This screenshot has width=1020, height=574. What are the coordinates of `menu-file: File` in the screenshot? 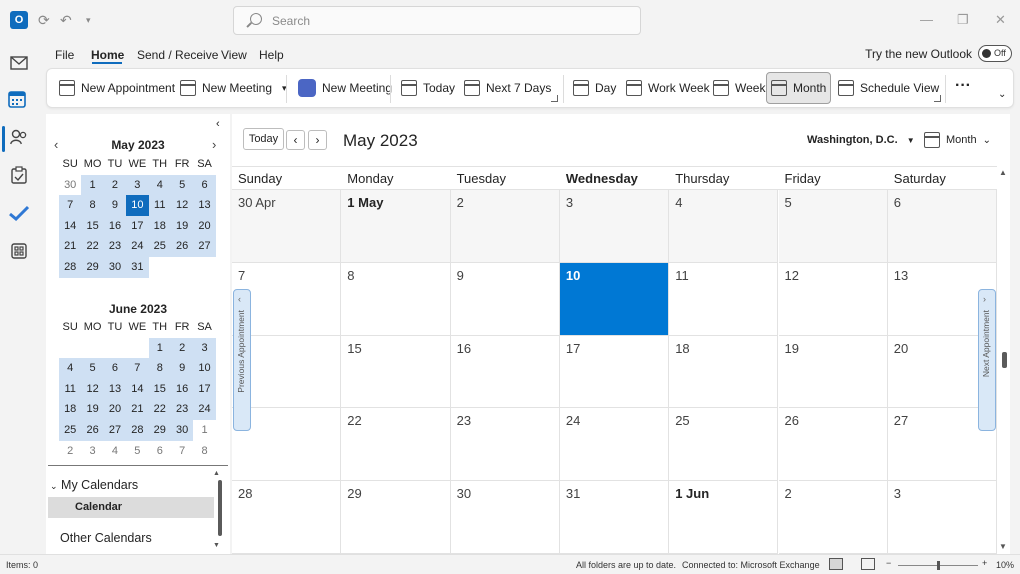 It's located at (64, 55).